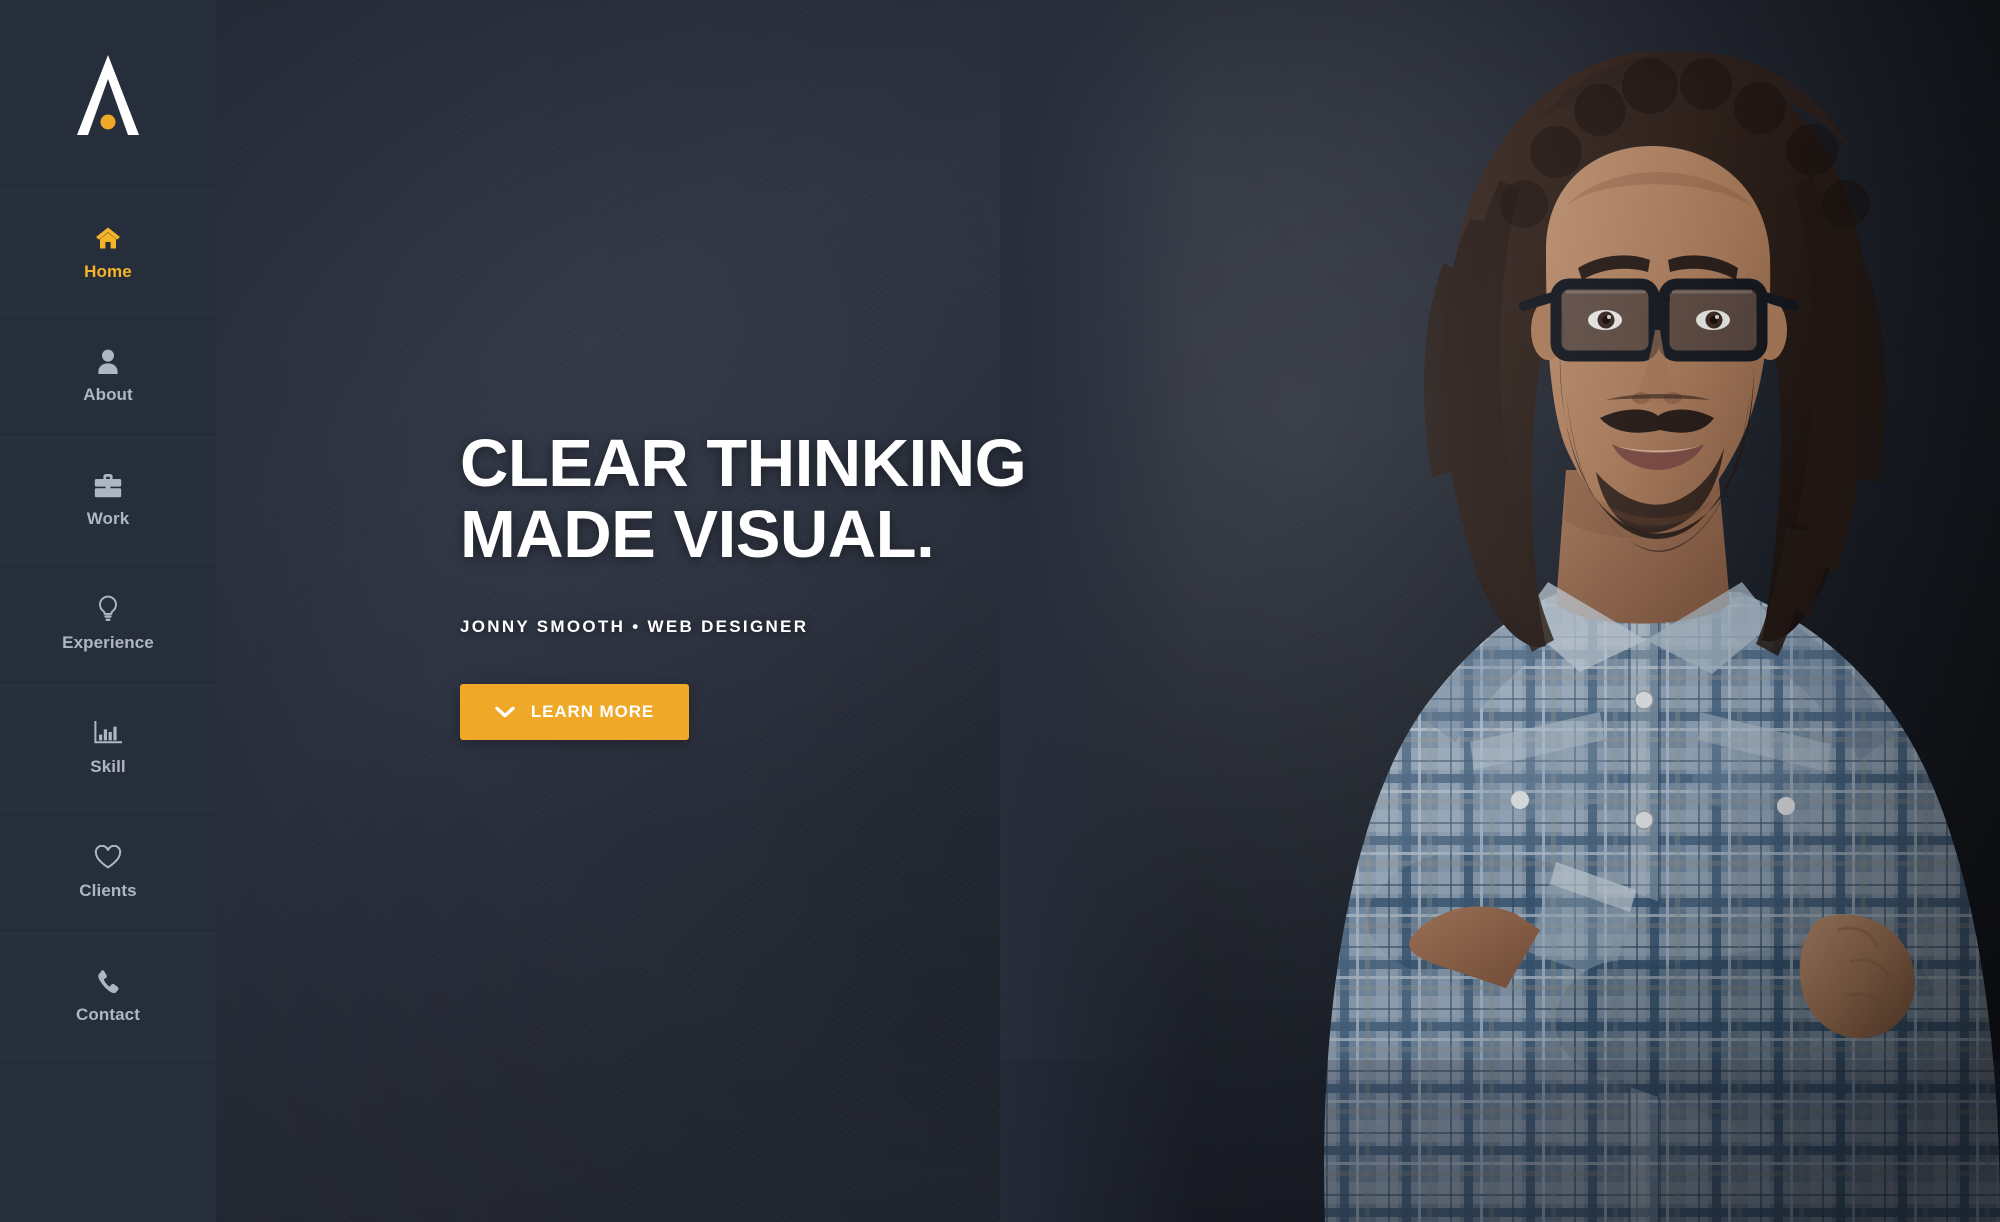 This screenshot has width=2000, height=1222. I want to click on sidebar-item-clients: Clients, so click(108, 872).